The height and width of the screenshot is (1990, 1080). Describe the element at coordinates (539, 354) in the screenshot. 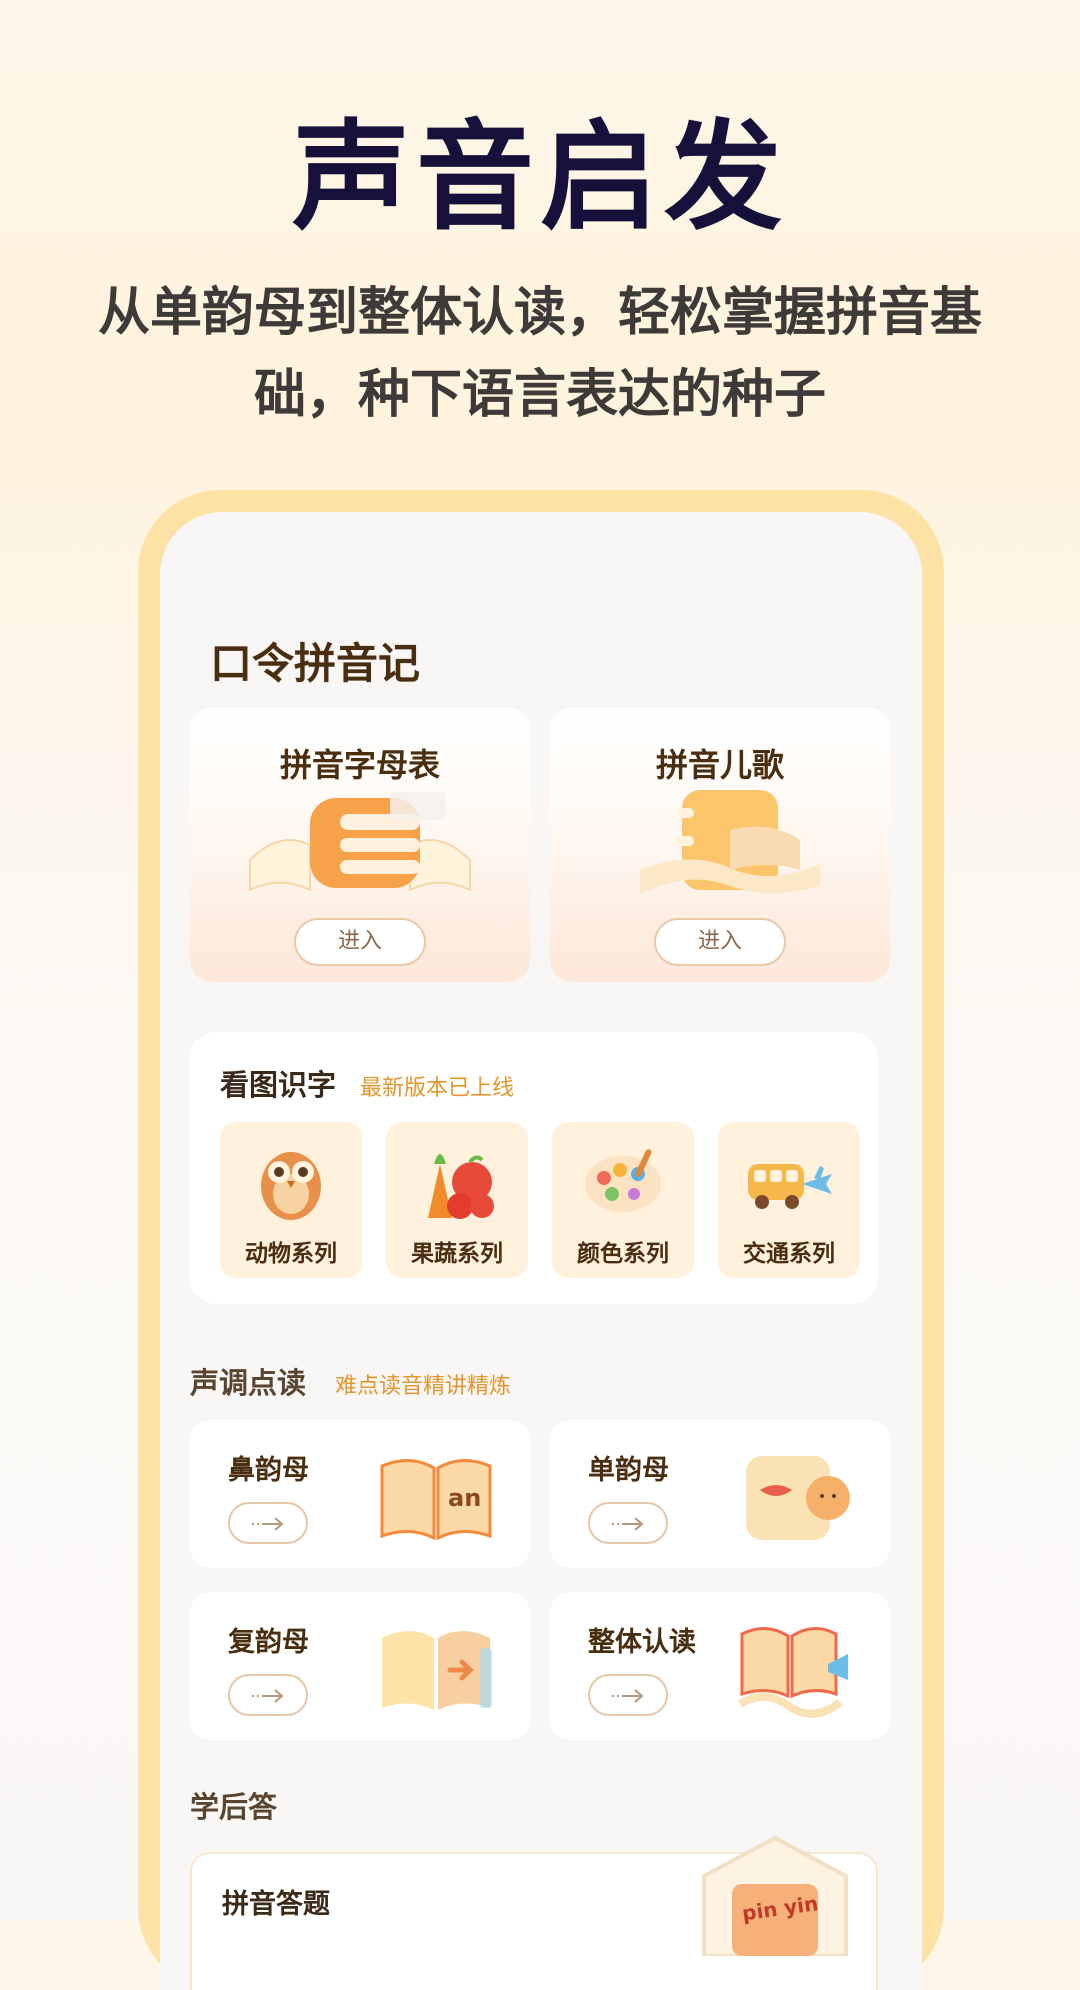

I see `hero-subtitle: 从单韵母到整体认读，轻松掌握拼音基础，种下语言表达的种子` at that location.